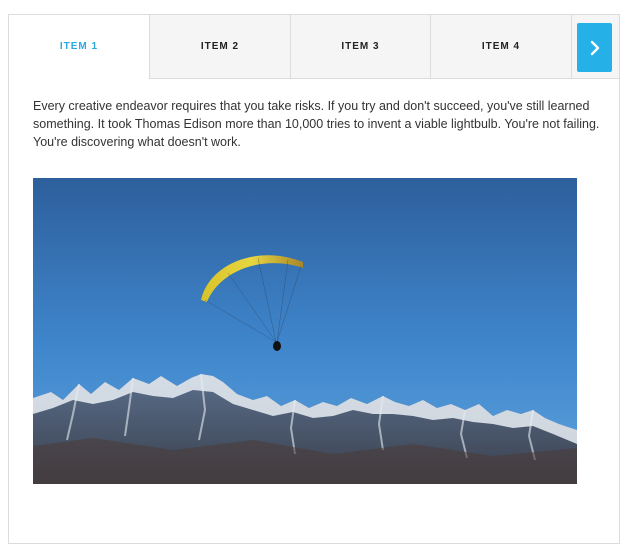  I want to click on tab-label: ITEM 3, so click(360, 46).